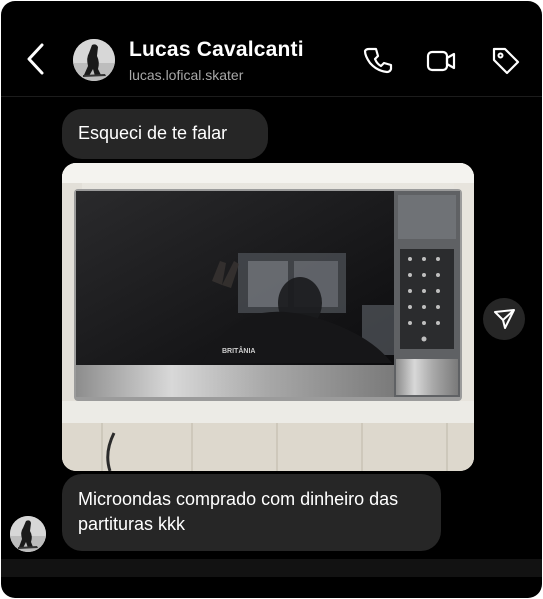  Describe the element at coordinates (216, 50) in the screenshot. I see `contact-name: Lucas Cavalcanti` at that location.